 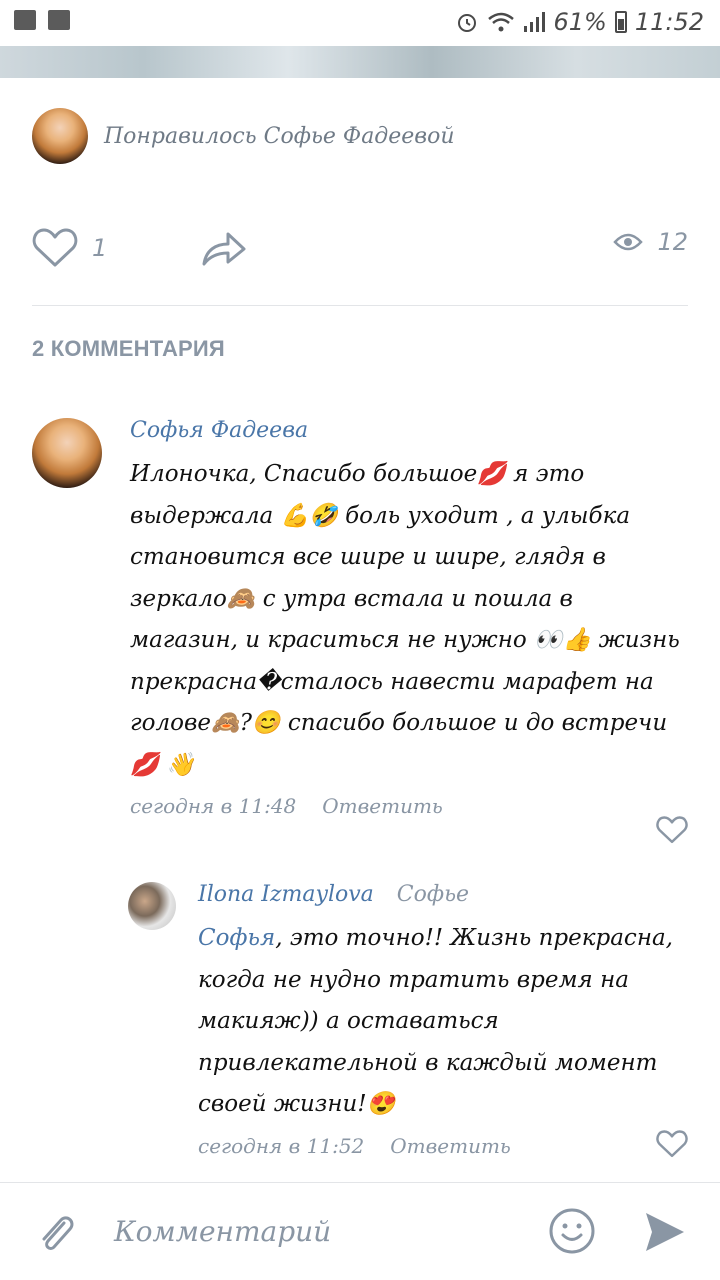 I want to click on share-button, so click(x=224, y=248).